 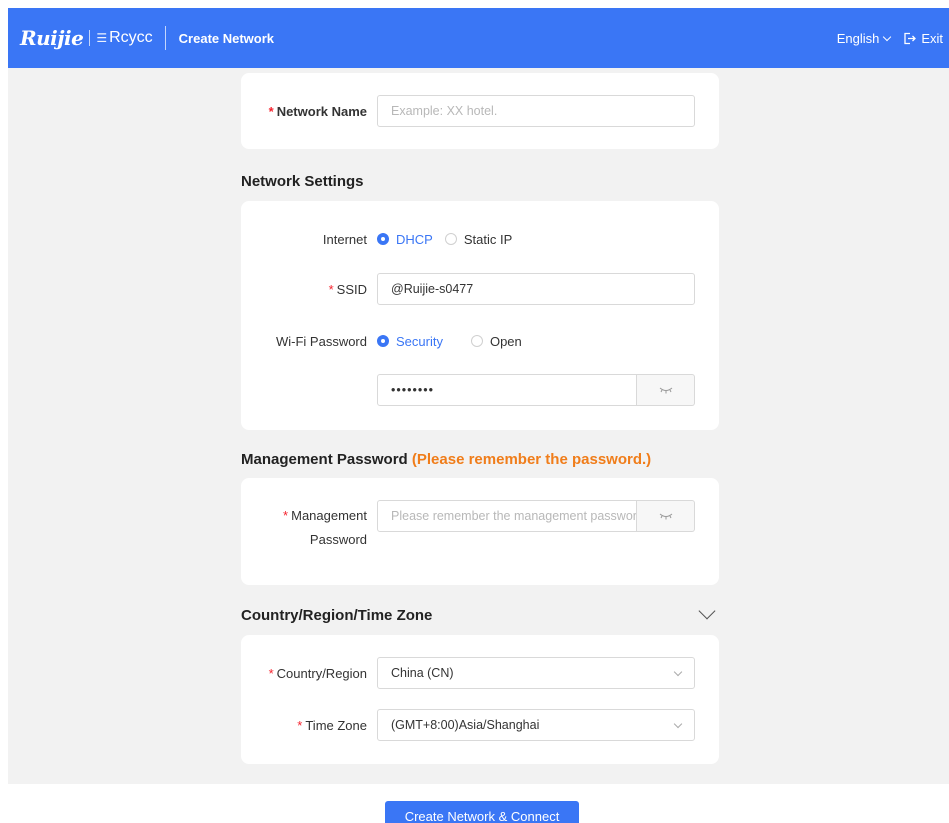 What do you see at coordinates (858, 38) in the screenshot?
I see `language-label: English` at bounding box center [858, 38].